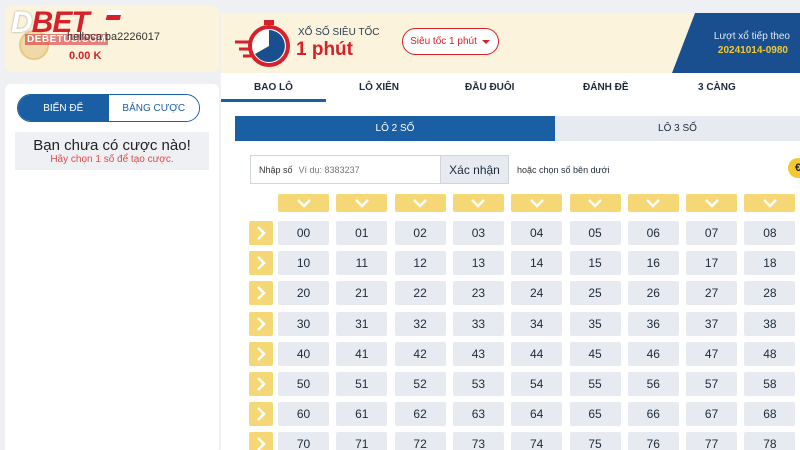  I want to click on number-cell: 71, so click(362, 441).